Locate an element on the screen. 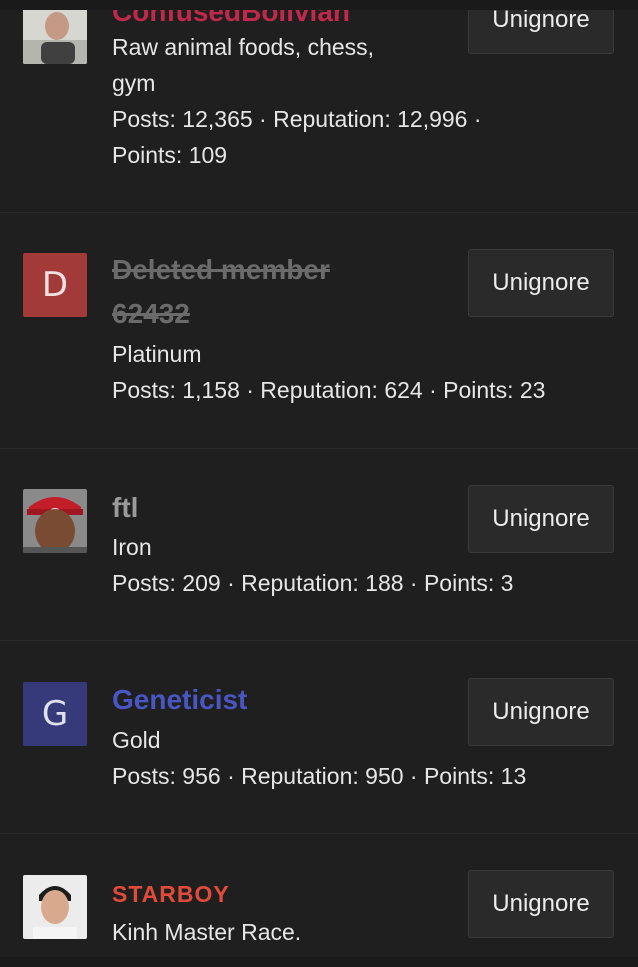 This screenshot has height=967, width=638. top-bar is located at coordinates (319, 5).